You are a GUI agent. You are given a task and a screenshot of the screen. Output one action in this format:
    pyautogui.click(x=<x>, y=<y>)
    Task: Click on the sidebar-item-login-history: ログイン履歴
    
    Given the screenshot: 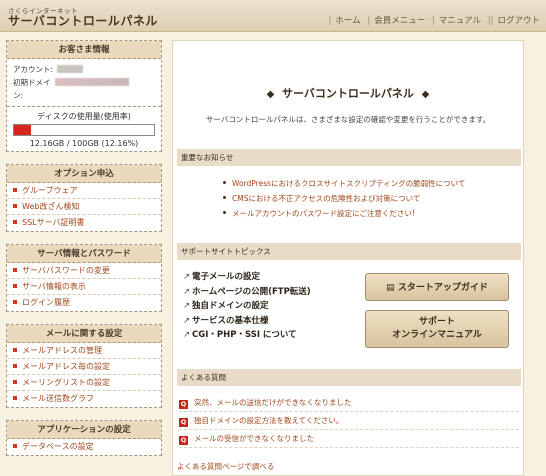 What is the action you would take?
    pyautogui.click(x=84, y=303)
    